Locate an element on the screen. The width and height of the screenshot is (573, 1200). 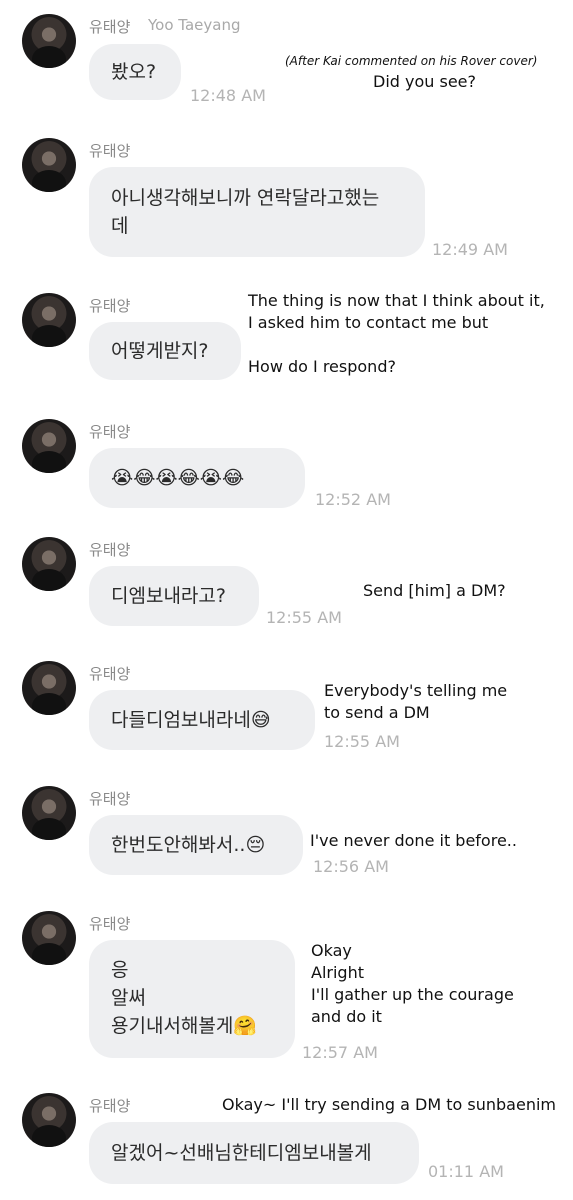
message-bubble: 한번도안해봐서..😔 is located at coordinates (196, 845).